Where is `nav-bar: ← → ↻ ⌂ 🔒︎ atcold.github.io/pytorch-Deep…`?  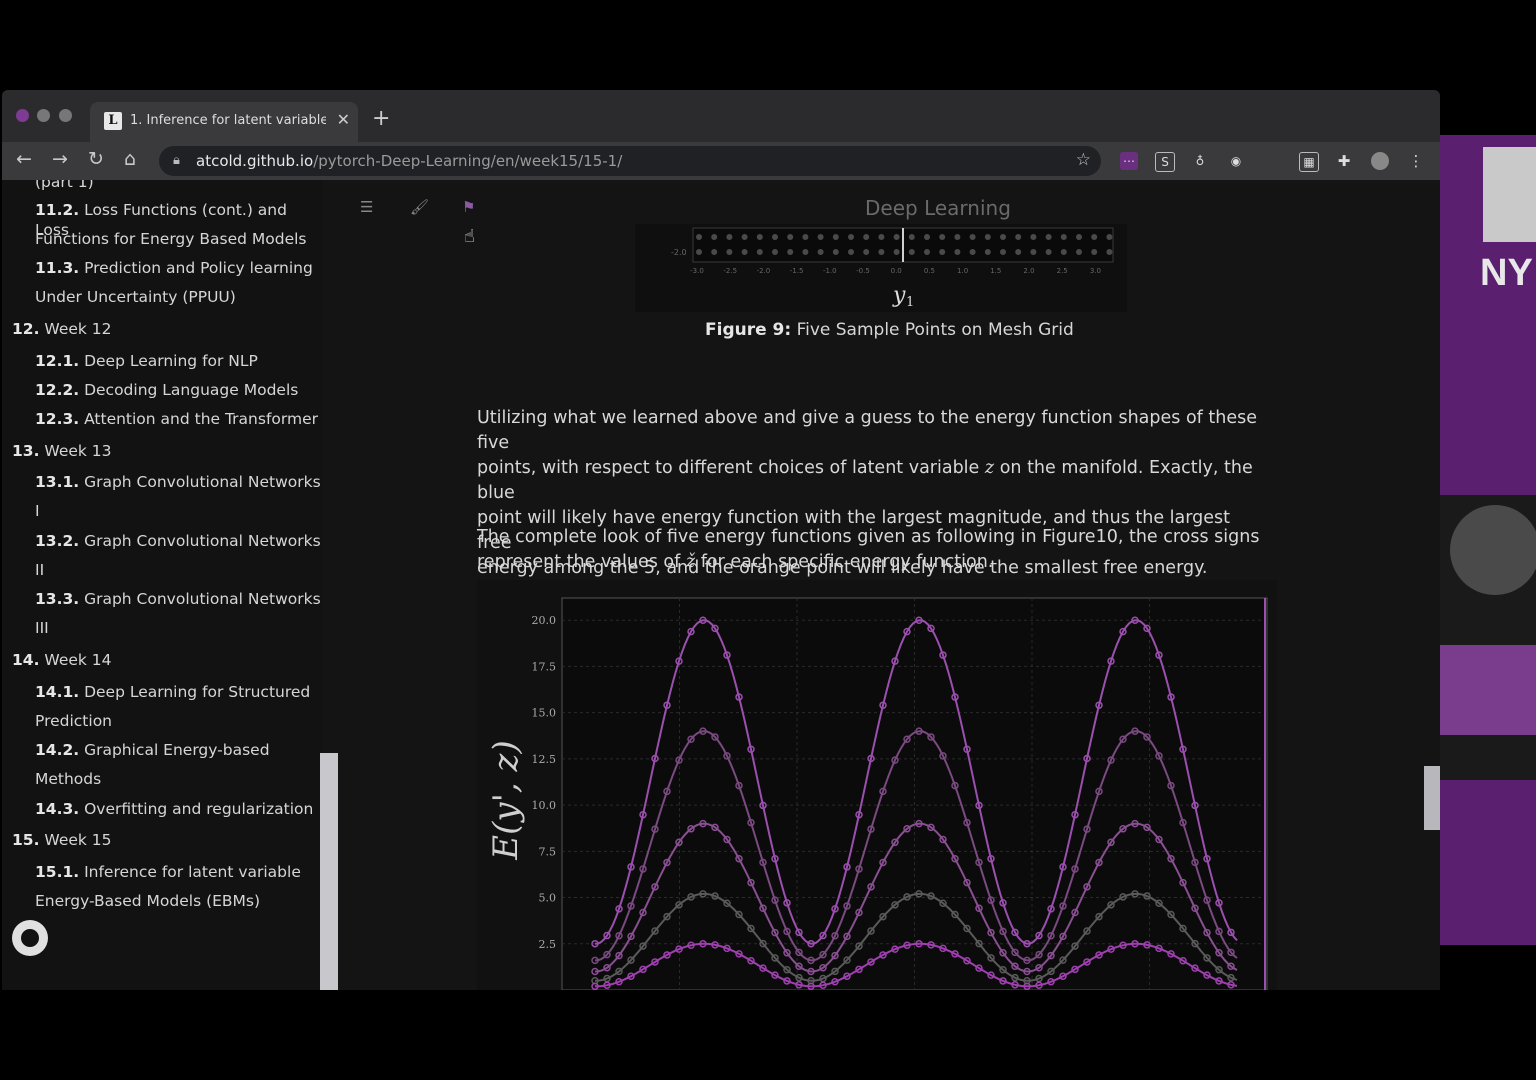 nav-bar: ← → ↻ ⌂ 🔒︎ atcold.github.io/pytorch-Deep… is located at coordinates (721, 161).